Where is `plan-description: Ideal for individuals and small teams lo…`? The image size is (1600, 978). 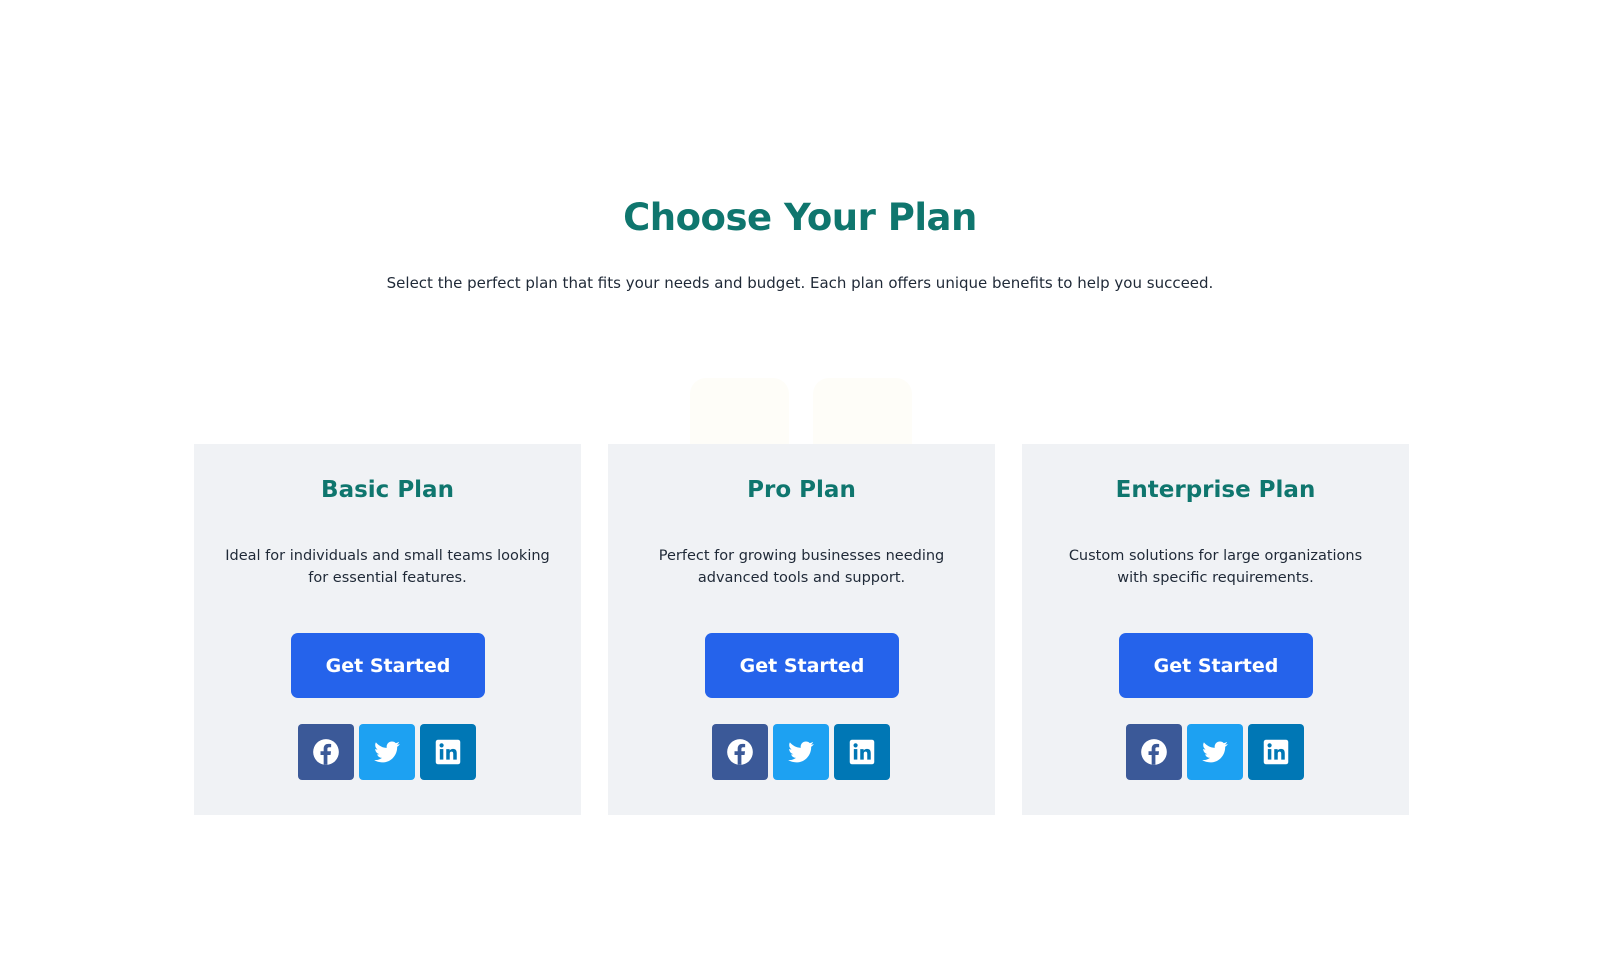 plan-description: Ideal for individuals and small teams lo… is located at coordinates (387, 567).